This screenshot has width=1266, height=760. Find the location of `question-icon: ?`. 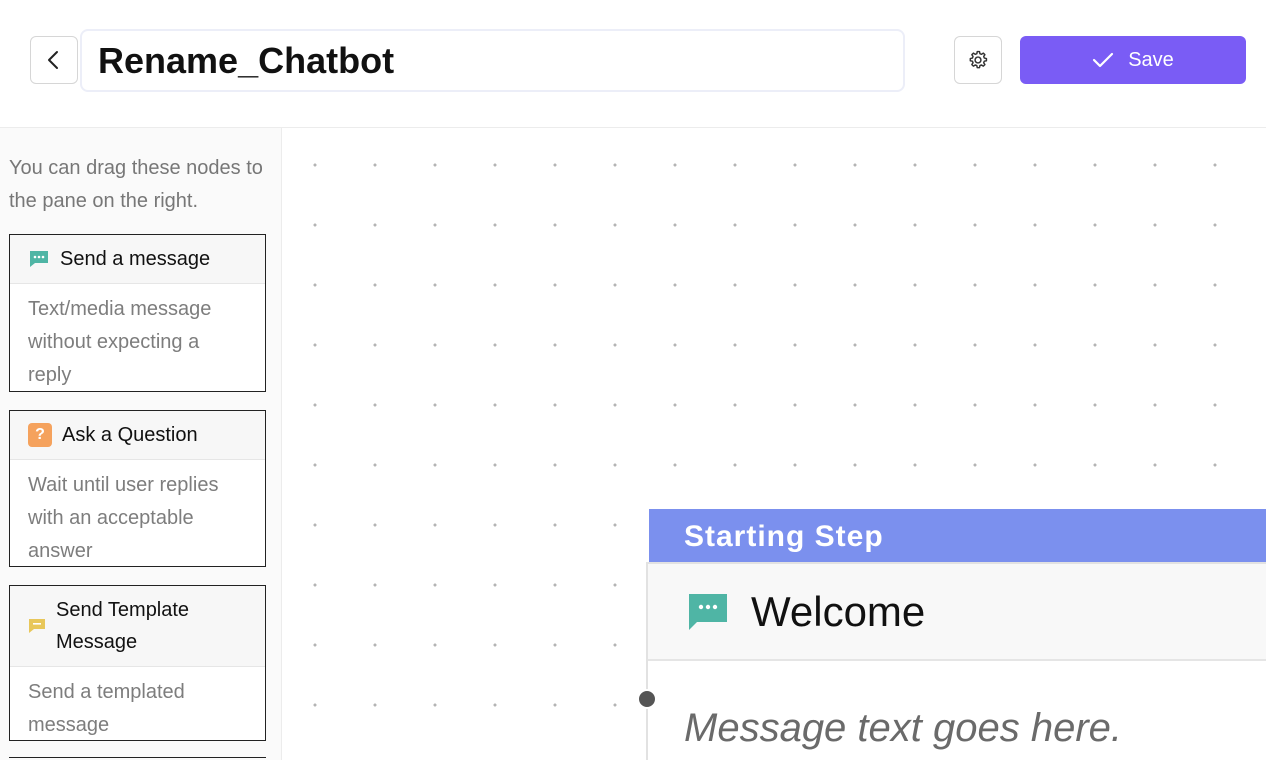

question-icon: ? is located at coordinates (40, 435).